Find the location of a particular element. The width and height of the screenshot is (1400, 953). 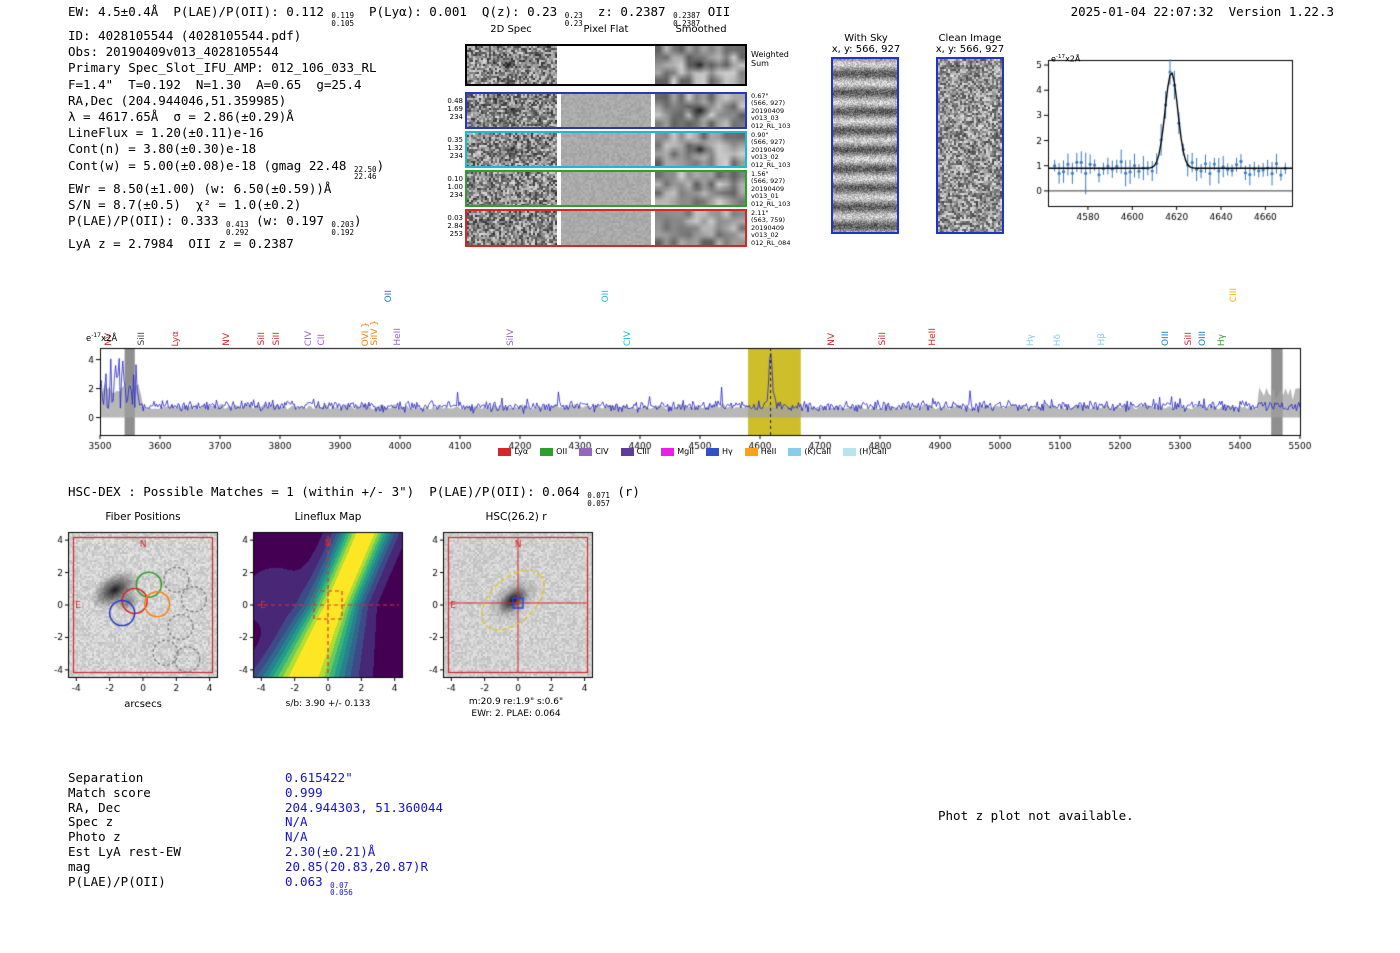

spec2d-col-title: Pixel Flat is located at coordinates (606, 29).